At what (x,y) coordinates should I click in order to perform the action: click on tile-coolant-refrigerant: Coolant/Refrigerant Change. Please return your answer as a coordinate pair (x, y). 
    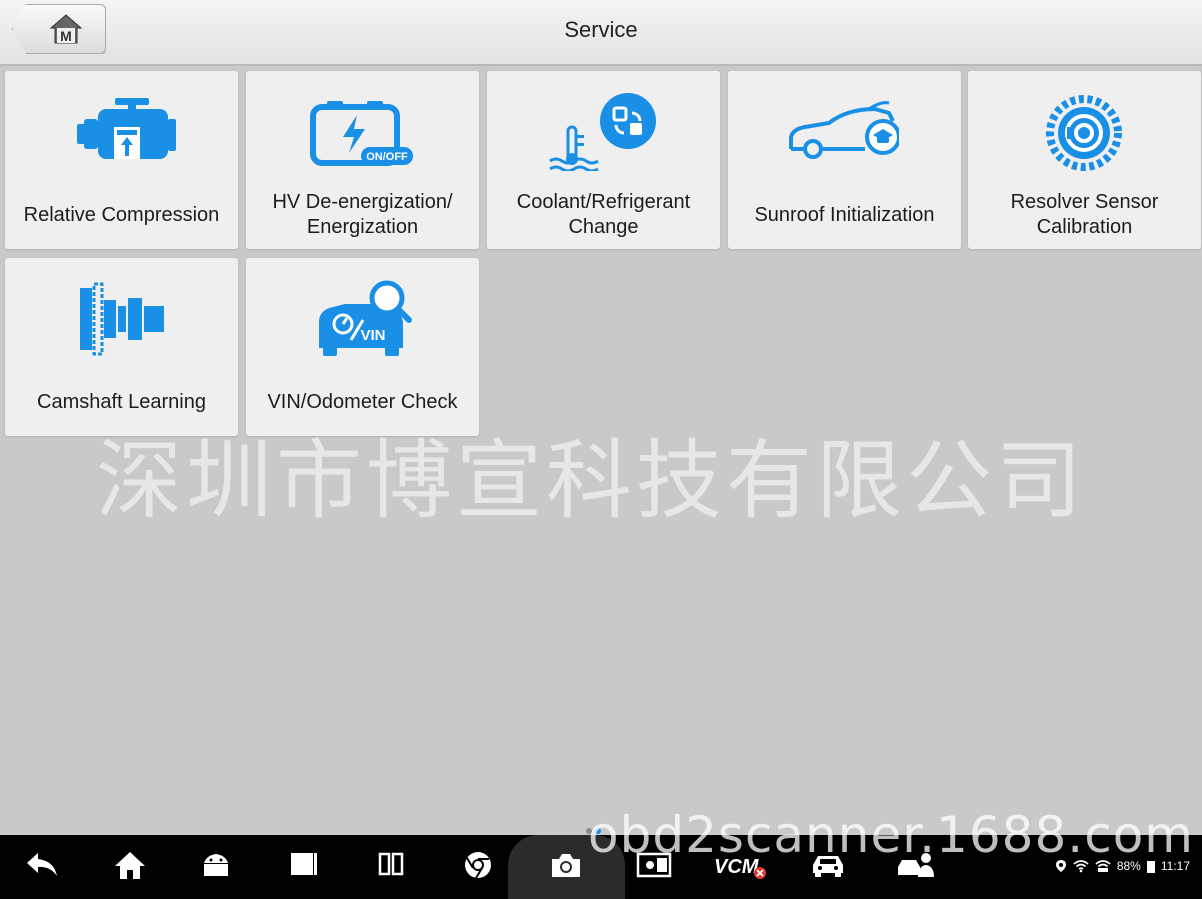
    Looking at the image, I should click on (603, 160).